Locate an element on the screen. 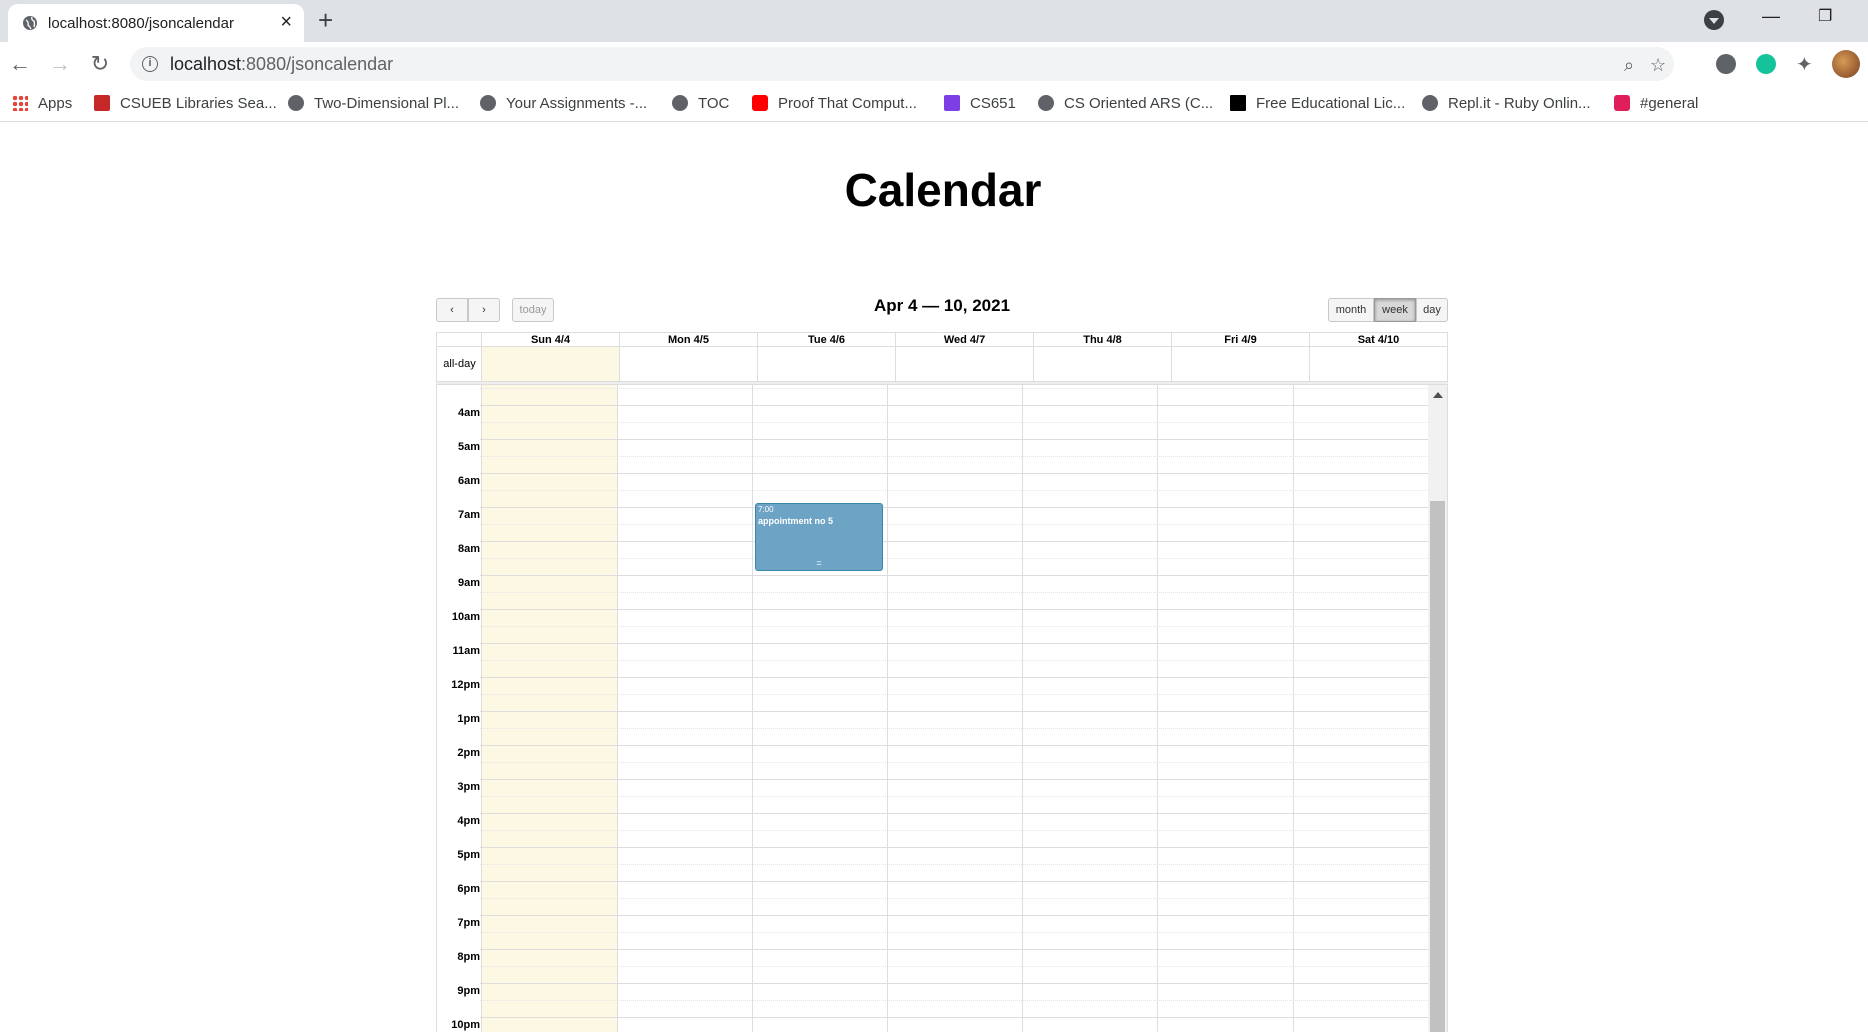  week-view-button: week is located at coordinates (1395, 310).